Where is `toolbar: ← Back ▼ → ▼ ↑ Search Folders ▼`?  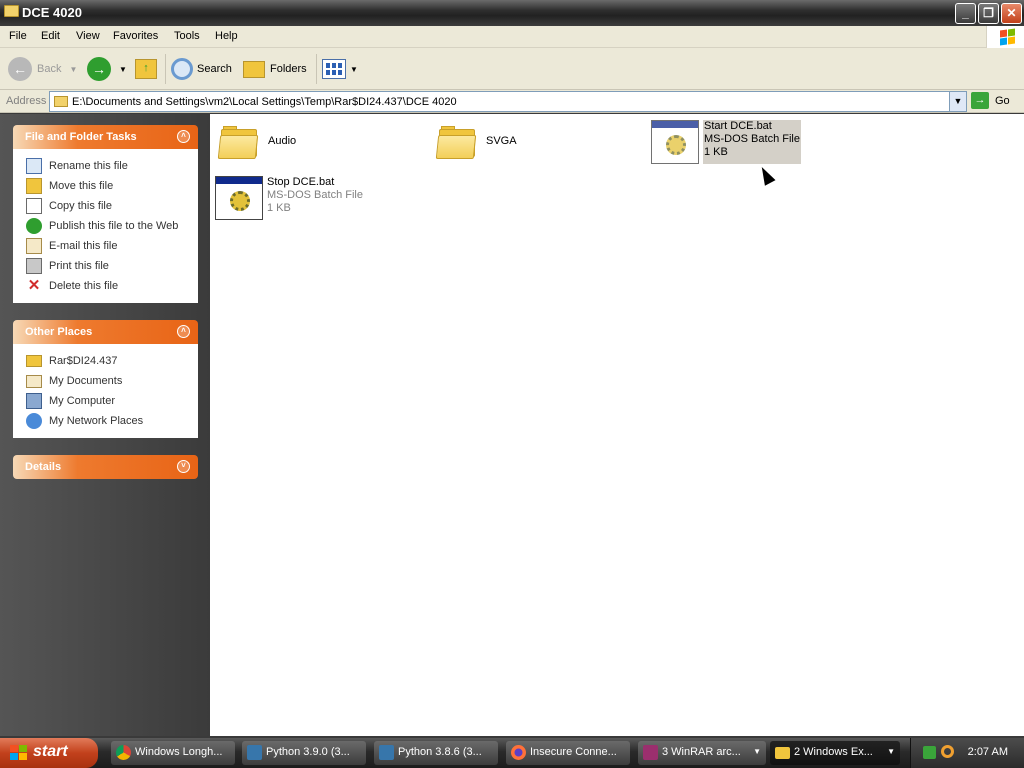 toolbar: ← Back ▼ → ▼ ↑ Search Folders ▼ is located at coordinates (512, 69).